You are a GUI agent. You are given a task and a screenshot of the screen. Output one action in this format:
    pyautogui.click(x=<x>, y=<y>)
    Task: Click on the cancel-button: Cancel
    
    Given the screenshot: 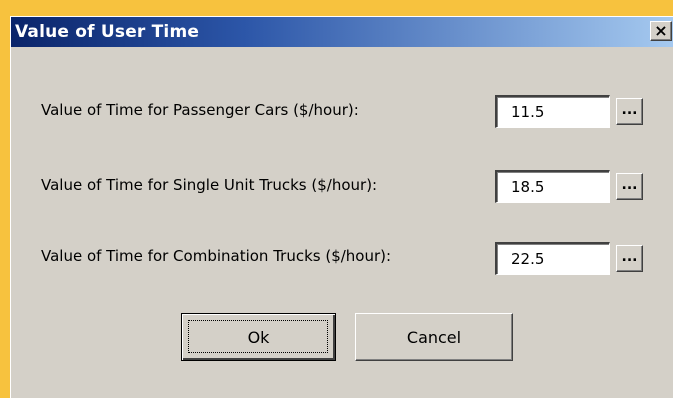 What is the action you would take?
    pyautogui.click(x=434, y=337)
    